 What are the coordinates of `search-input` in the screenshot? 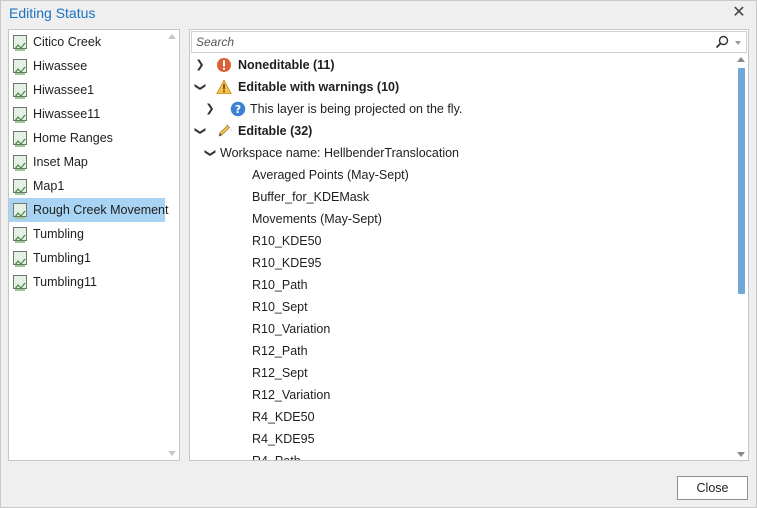 It's located at (446, 42).